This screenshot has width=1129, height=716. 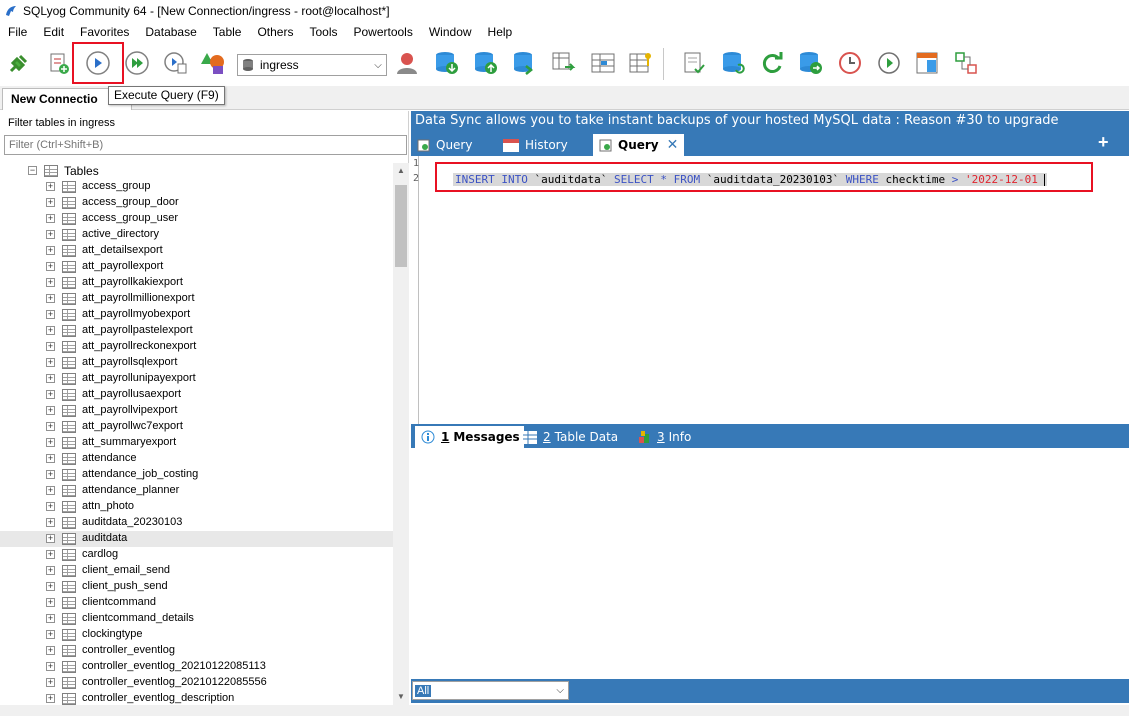 I want to click on table-row: + clientcommand, so click(x=196, y=603).